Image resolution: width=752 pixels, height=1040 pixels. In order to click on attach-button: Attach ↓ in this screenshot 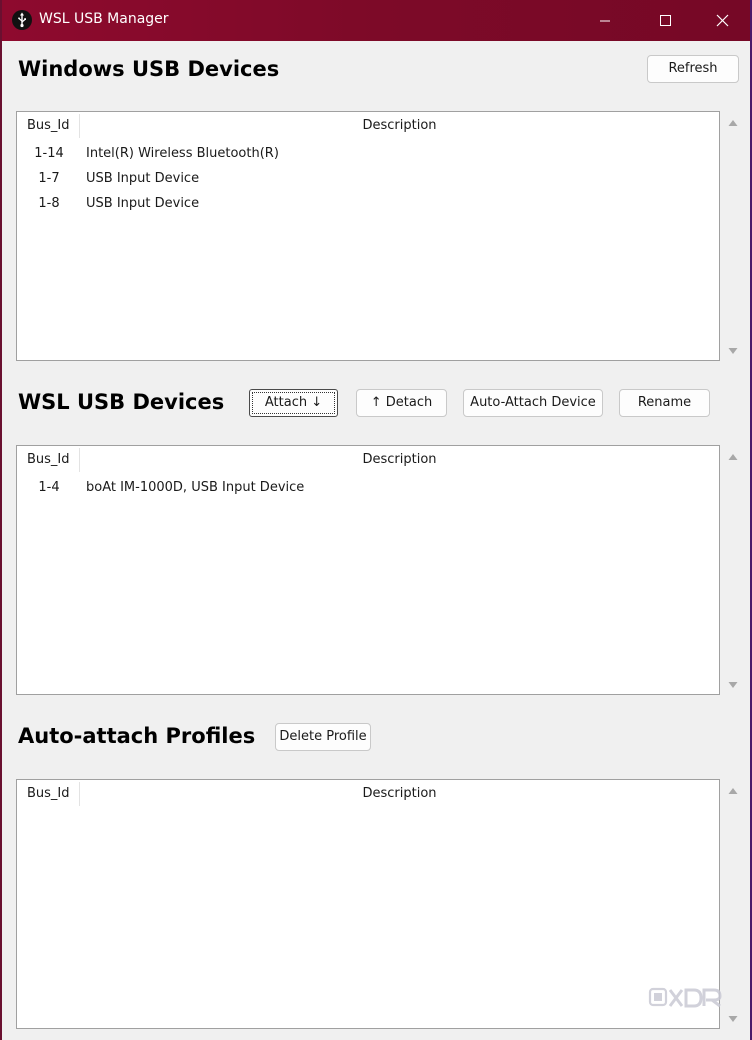, I will do `click(293, 403)`.